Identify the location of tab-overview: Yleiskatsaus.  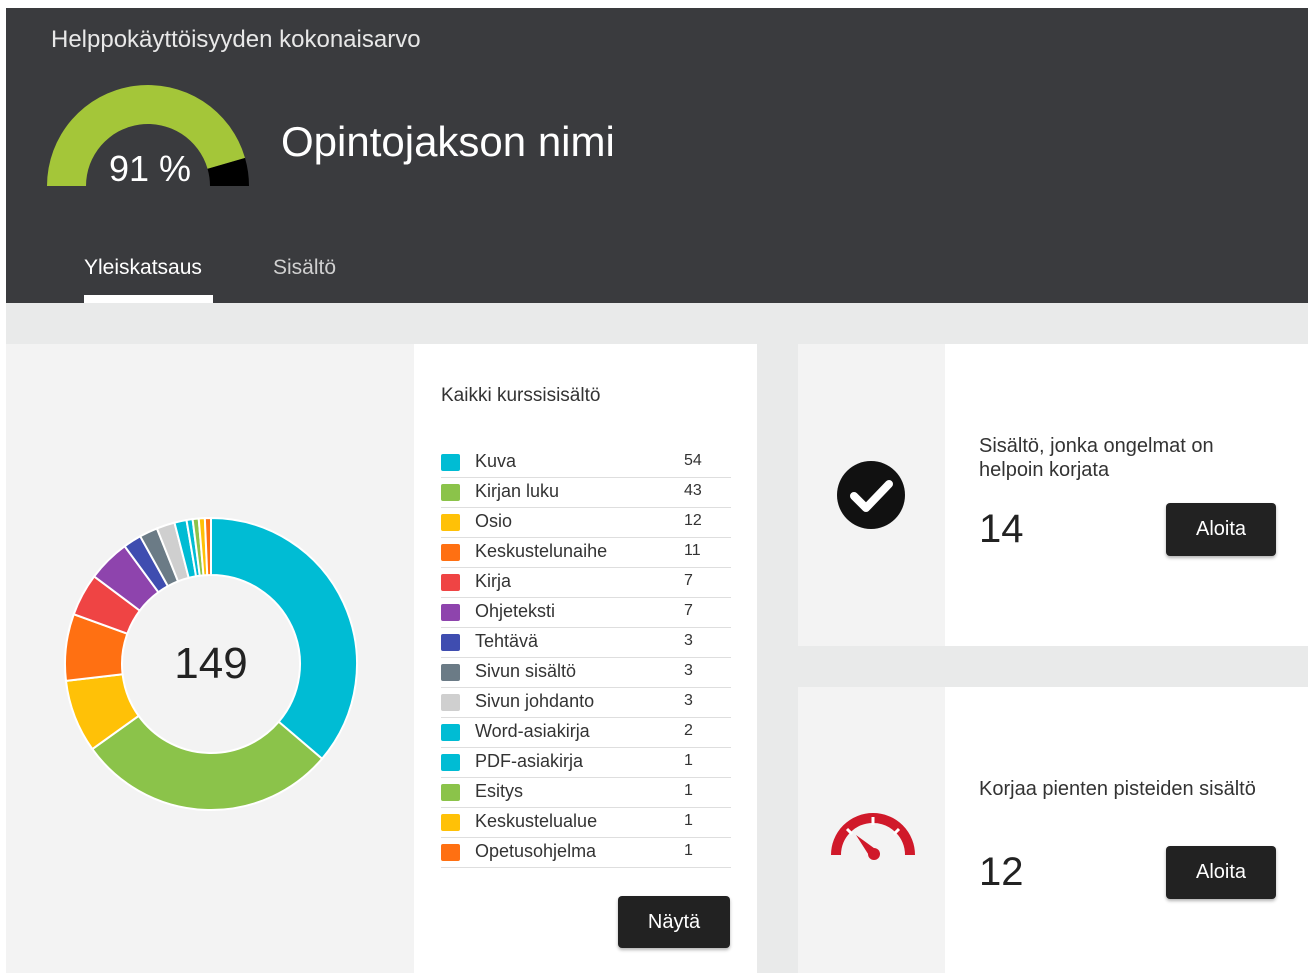
(143, 268).